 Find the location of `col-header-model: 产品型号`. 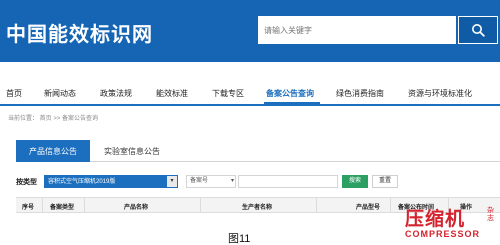

col-header-model: 产品型号 is located at coordinates (368, 208).